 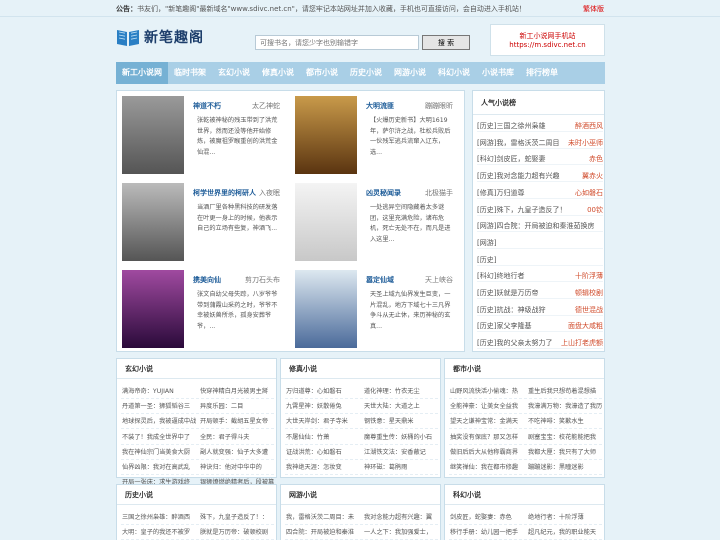 I want to click on category-book-link: 异度乐园：二目, so click(x=238, y=405).